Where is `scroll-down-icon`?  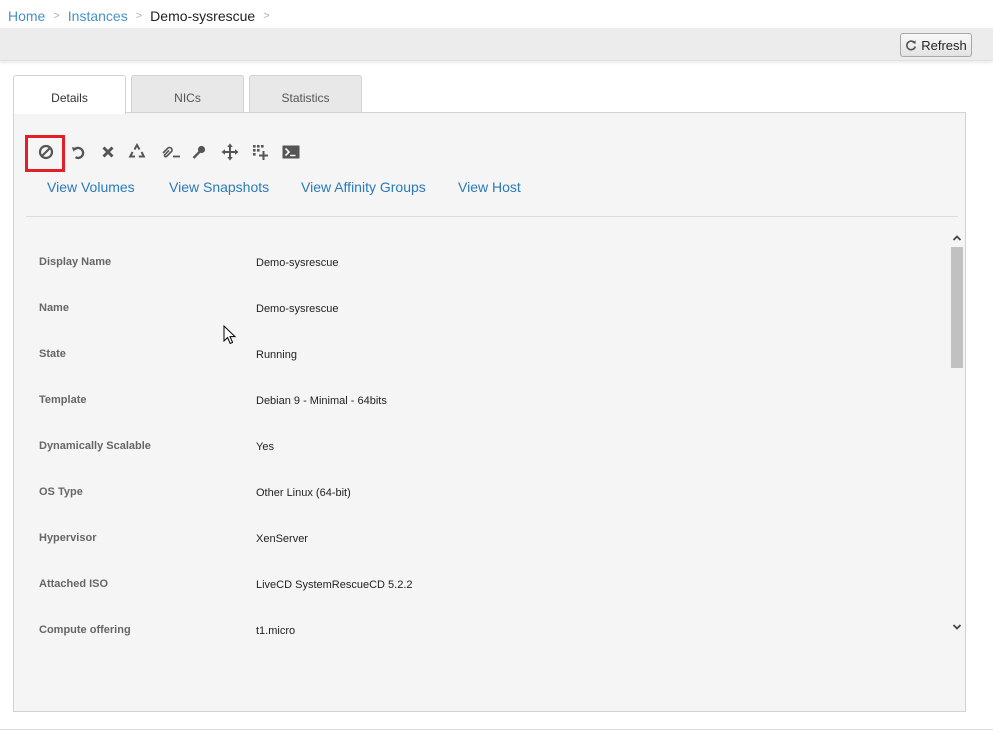
scroll-down-icon is located at coordinates (957, 627).